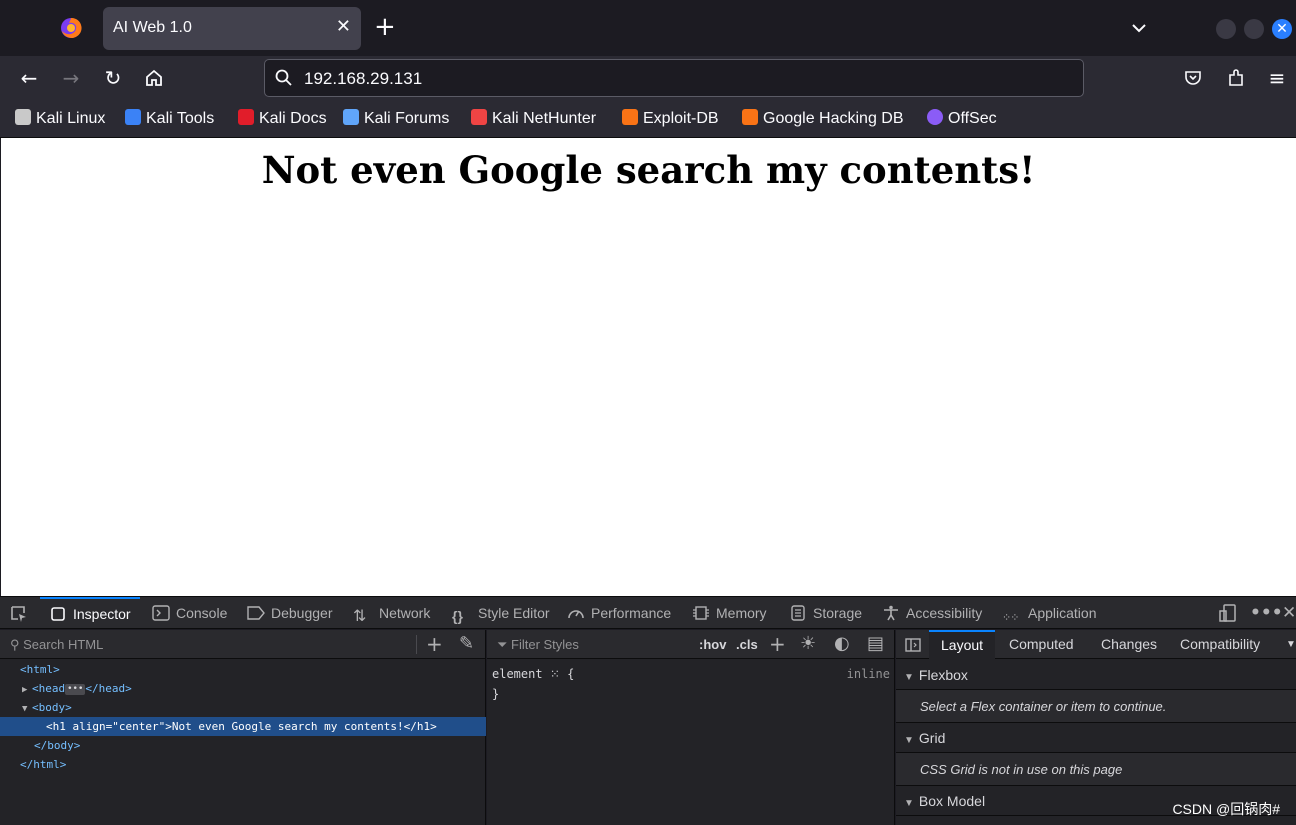 Image resolution: width=1296 pixels, height=825 pixels. Describe the element at coordinates (1096, 675) in the screenshot. I see `flexbox-section-header: ▼ Flexbox` at that location.